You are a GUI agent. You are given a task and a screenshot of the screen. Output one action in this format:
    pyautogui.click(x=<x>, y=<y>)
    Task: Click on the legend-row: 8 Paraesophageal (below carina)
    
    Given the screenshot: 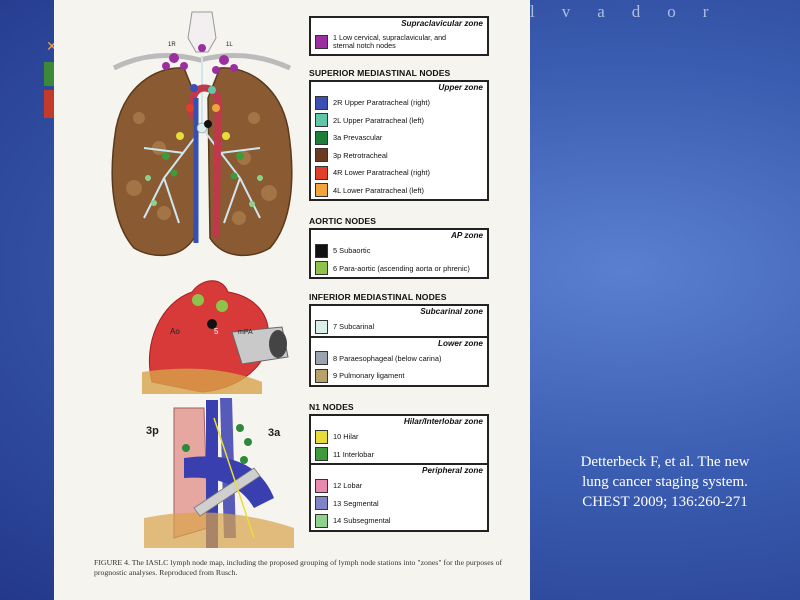 What is the action you would take?
    pyautogui.click(x=399, y=359)
    